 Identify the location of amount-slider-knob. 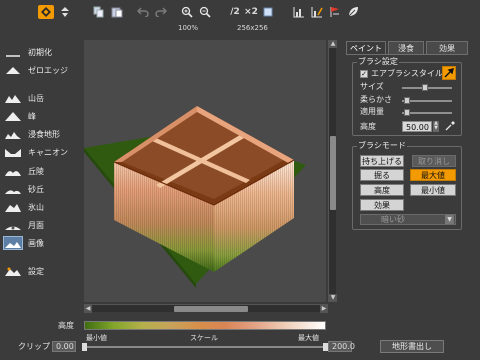
(407, 112).